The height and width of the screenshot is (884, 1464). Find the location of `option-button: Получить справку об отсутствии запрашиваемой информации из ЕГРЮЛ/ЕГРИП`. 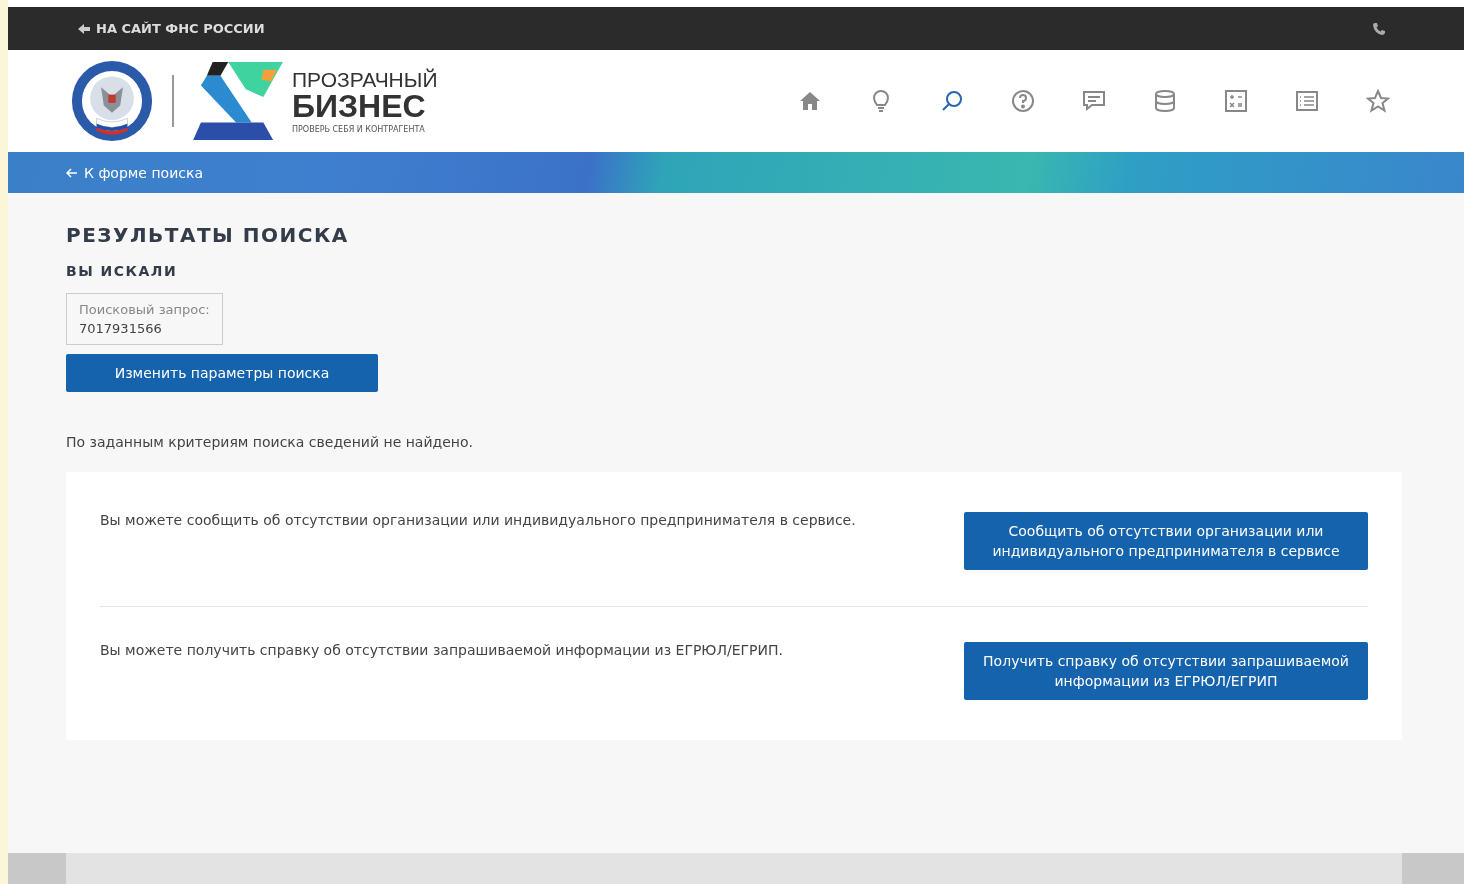

option-button: Получить справку об отсутствии запрашиваемой информации из ЕГРЮЛ/ЕГРИП is located at coordinates (1166, 671).